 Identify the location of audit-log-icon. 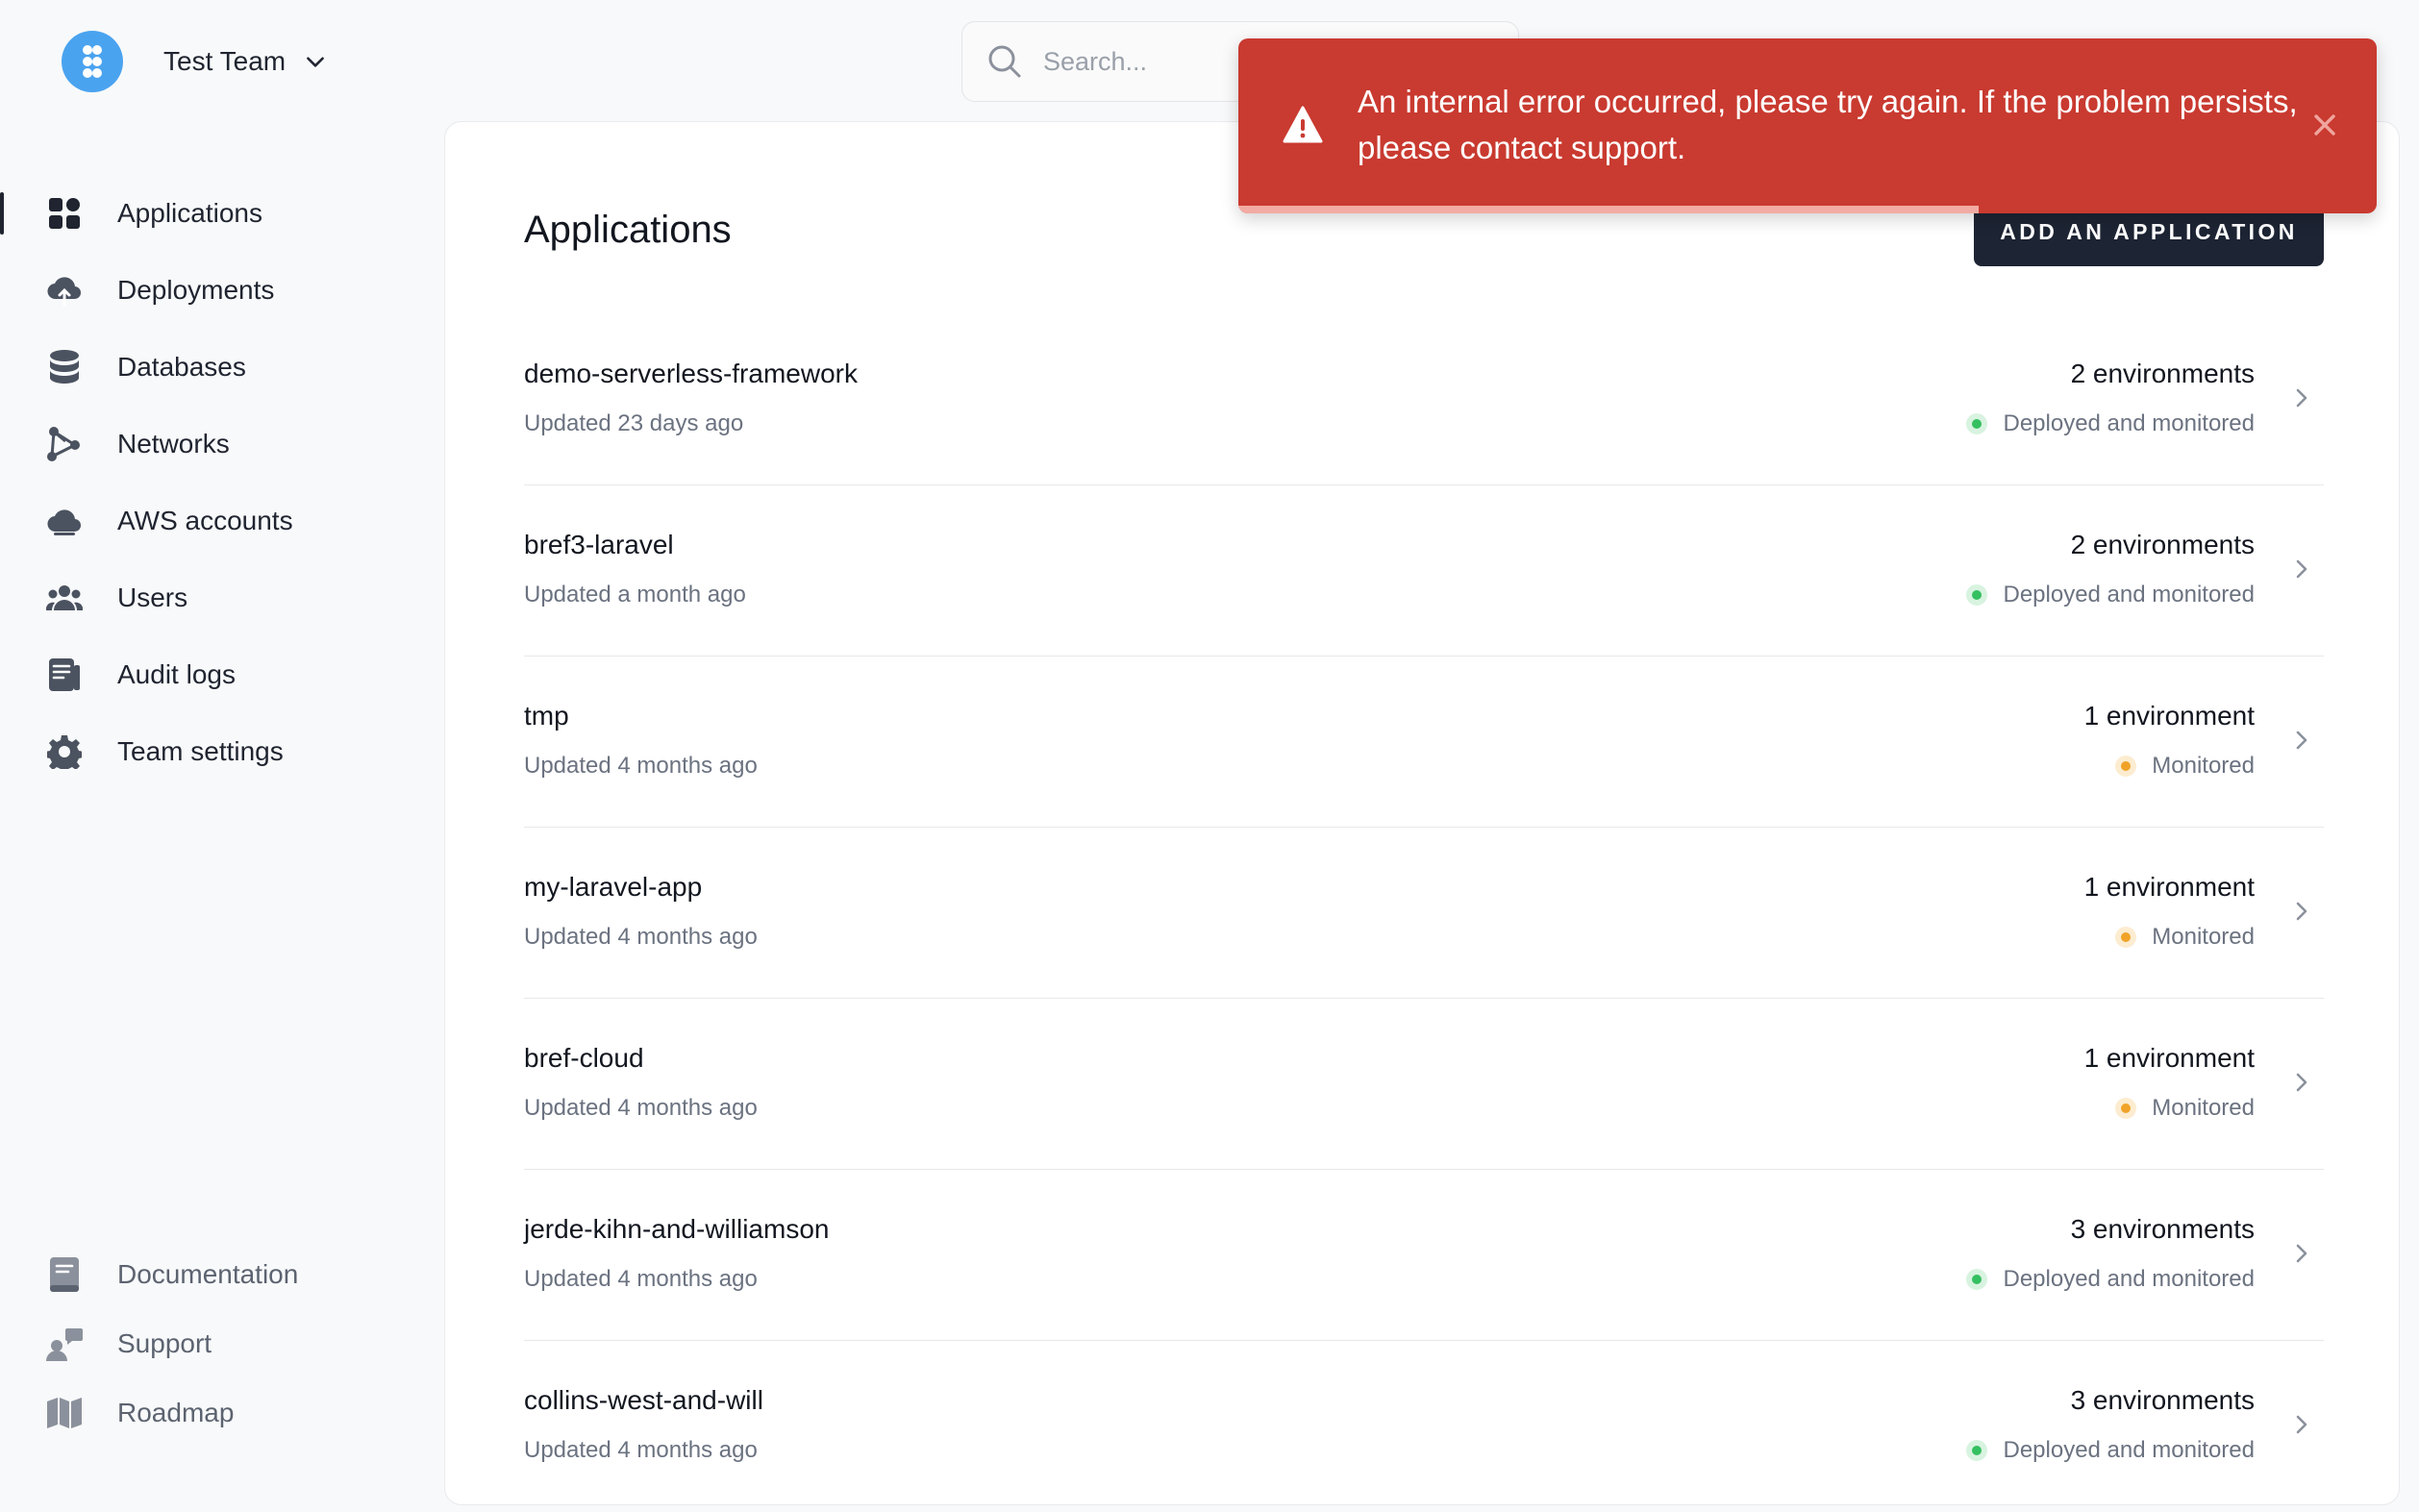
(64, 675).